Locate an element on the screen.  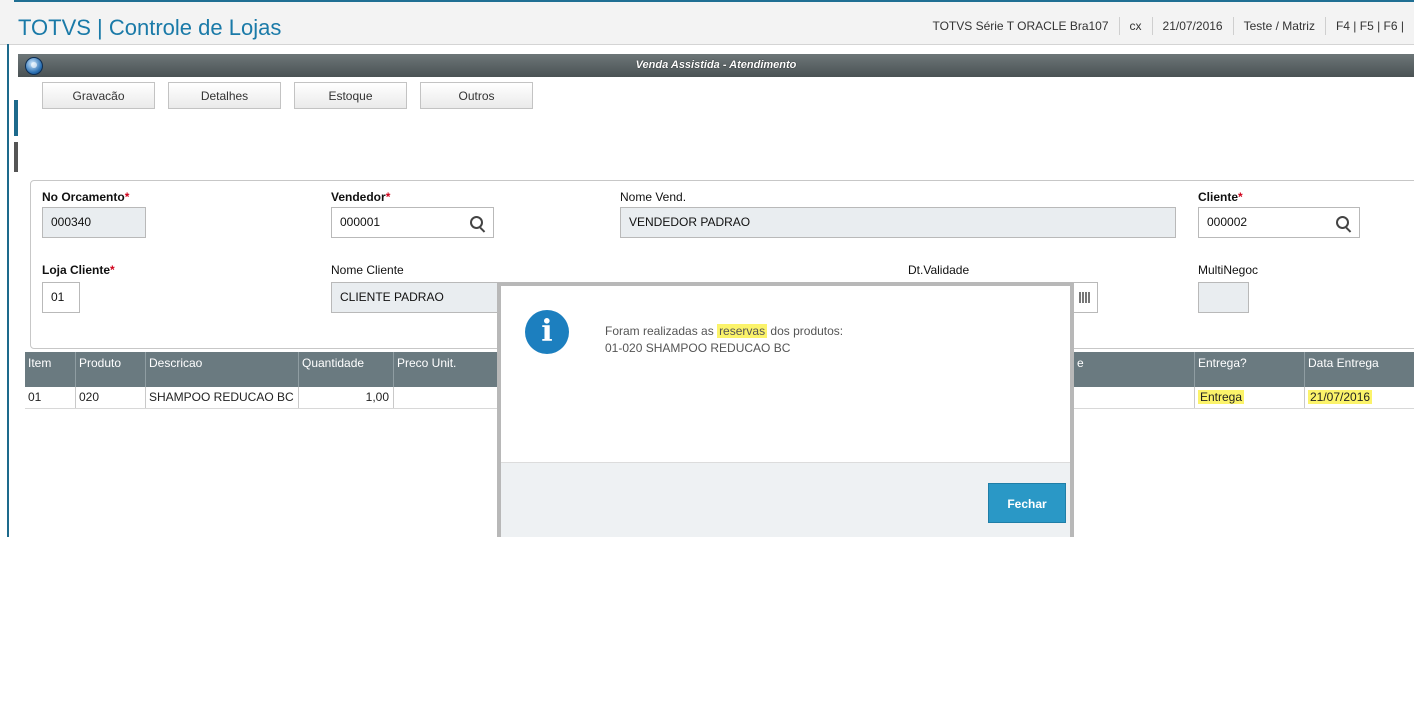
detalhes-button: Detalhes is located at coordinates (224, 95).